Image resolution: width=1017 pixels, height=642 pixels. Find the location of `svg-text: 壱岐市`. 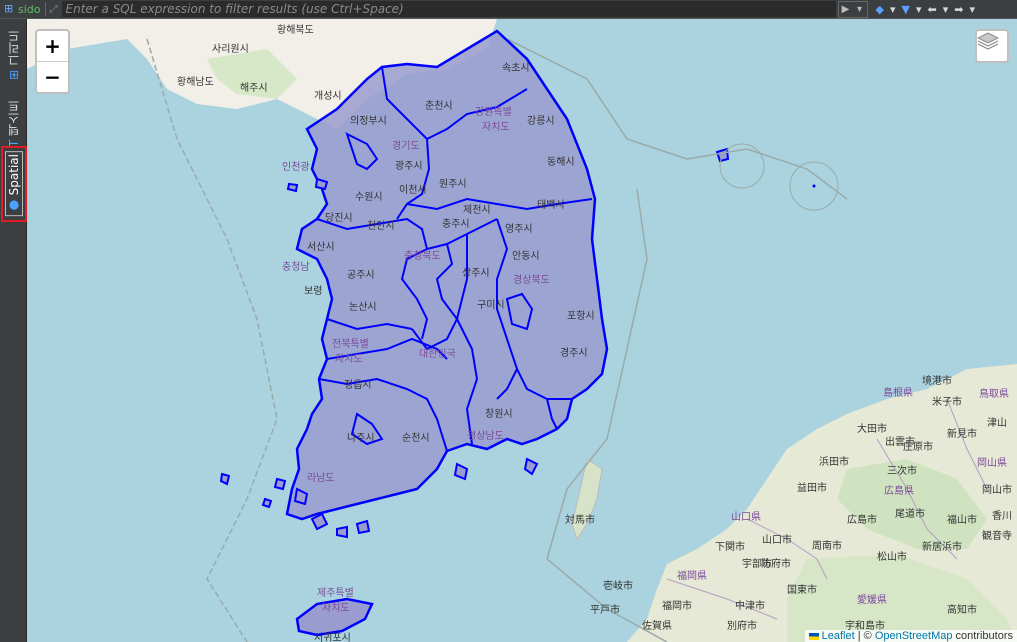

svg-text: 壱岐市 is located at coordinates (618, 585).